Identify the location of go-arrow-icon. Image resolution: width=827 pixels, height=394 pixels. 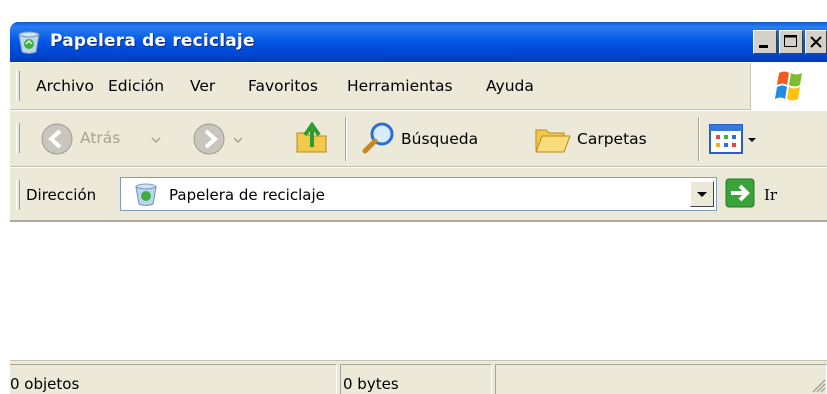
(740, 193).